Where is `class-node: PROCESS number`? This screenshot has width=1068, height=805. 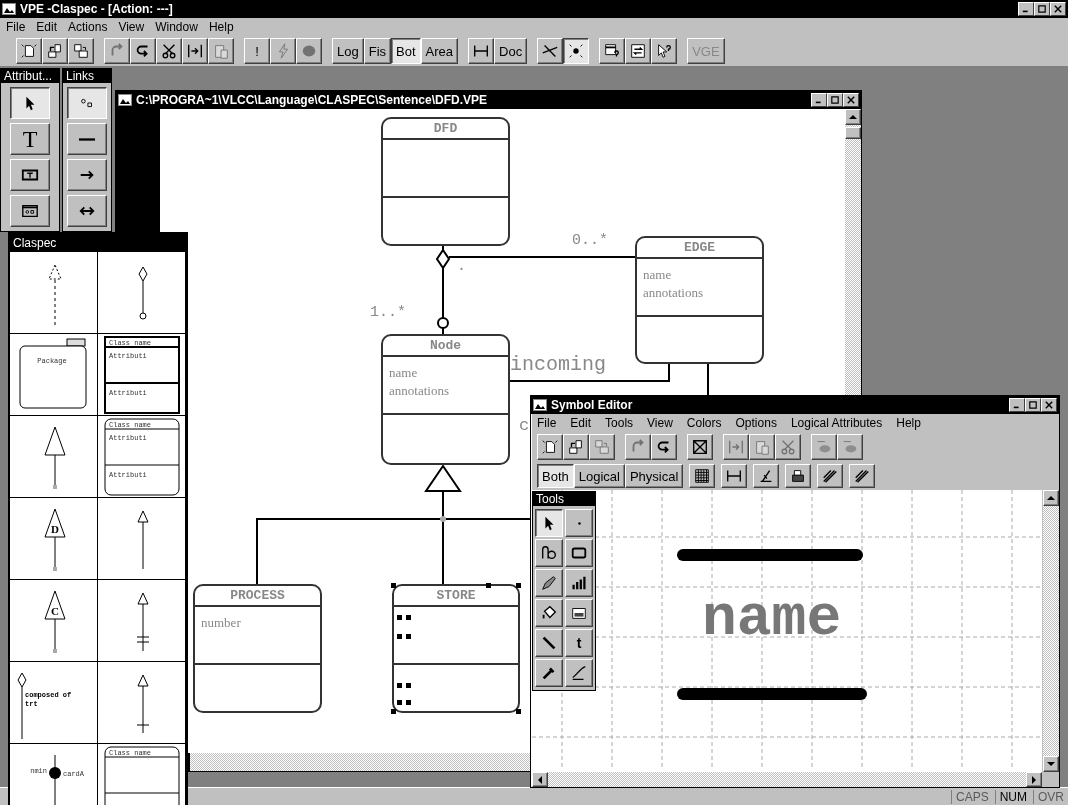
class-node: PROCESS number is located at coordinates (257, 648).